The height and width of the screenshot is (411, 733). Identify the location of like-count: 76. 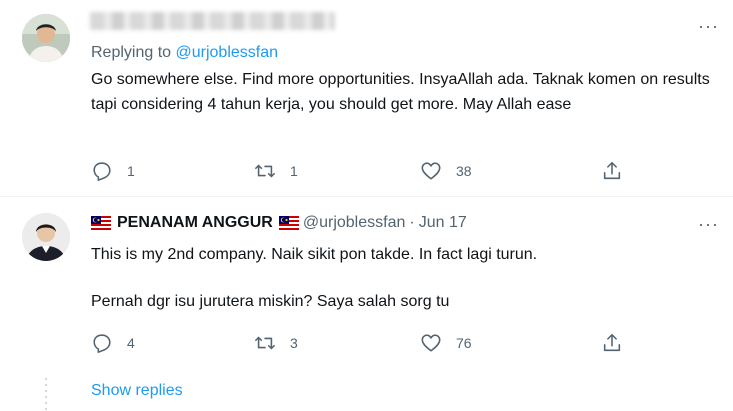
(464, 343).